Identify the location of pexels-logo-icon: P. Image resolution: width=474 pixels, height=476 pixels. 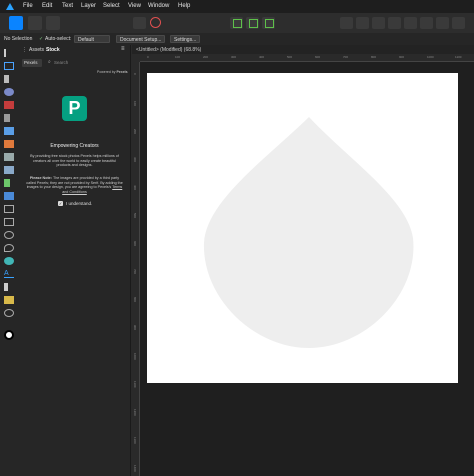
(74, 108).